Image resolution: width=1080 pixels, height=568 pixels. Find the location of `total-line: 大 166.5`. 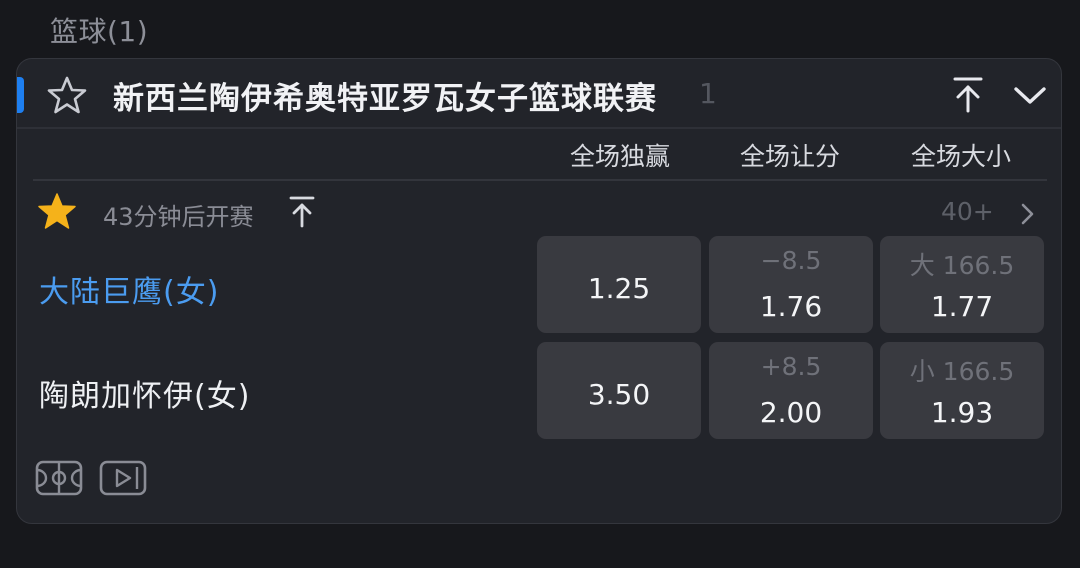

total-line: 大 166.5 is located at coordinates (962, 265).